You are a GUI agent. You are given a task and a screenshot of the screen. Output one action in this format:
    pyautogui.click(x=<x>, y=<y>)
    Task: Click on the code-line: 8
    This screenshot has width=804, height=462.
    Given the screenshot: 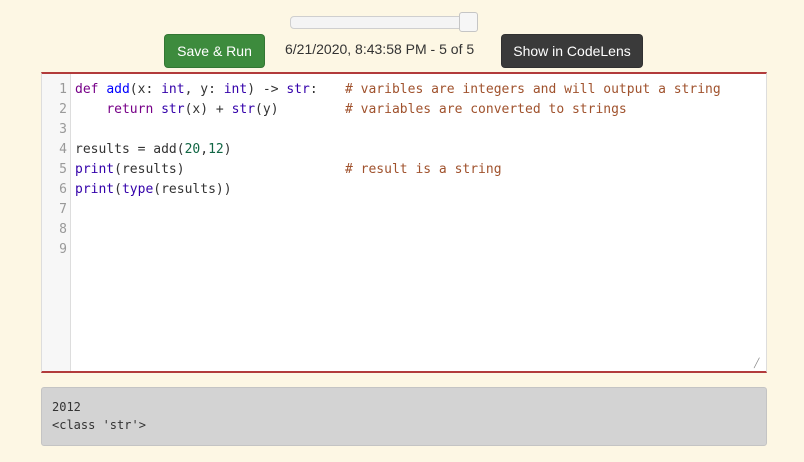 What is the action you would take?
    pyautogui.click(x=404, y=230)
    